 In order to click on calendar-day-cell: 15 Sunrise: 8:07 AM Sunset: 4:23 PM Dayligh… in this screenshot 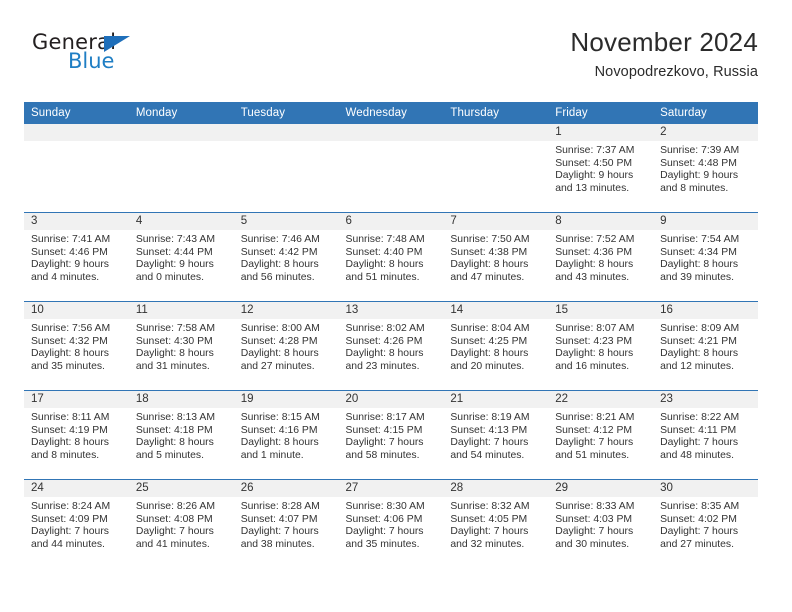, I will do `click(601, 346)`.